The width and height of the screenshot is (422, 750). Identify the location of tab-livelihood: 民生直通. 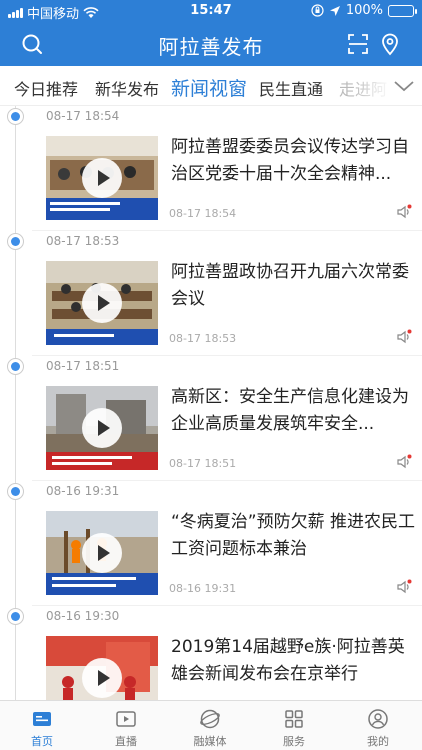
(291, 88).